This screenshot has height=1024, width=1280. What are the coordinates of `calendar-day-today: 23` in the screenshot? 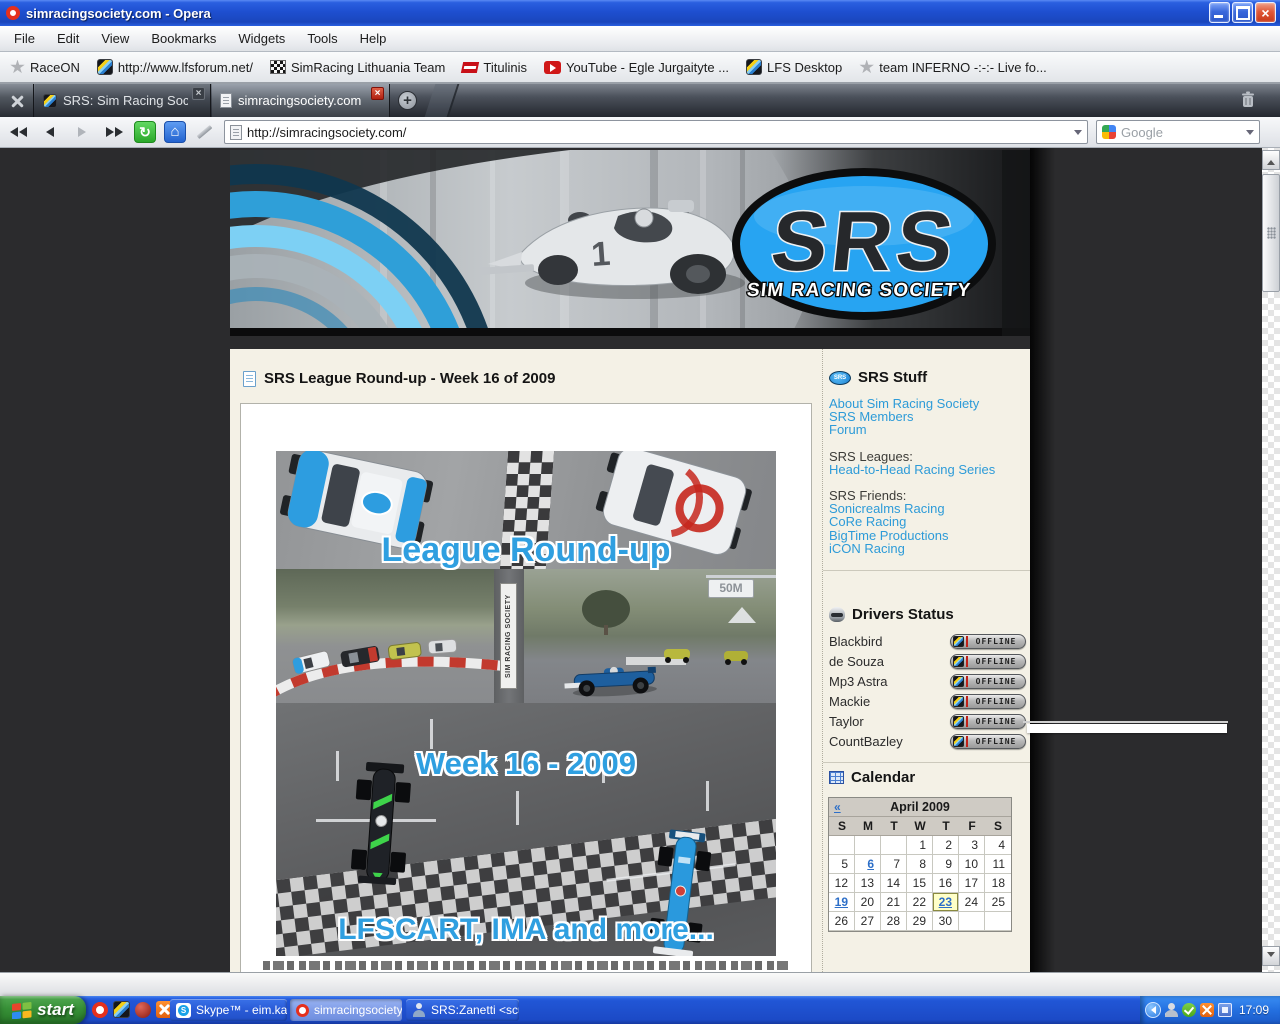 It's located at (946, 902).